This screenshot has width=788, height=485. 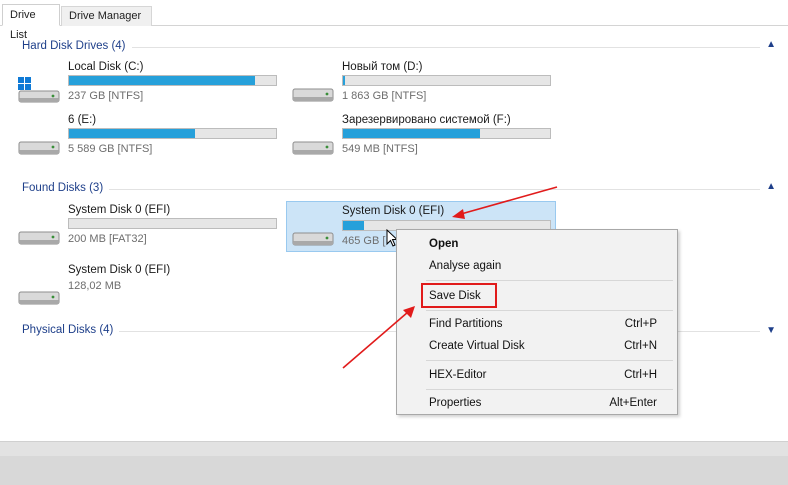 I want to click on tab-drive-list: Drive List, so click(x=31, y=22).